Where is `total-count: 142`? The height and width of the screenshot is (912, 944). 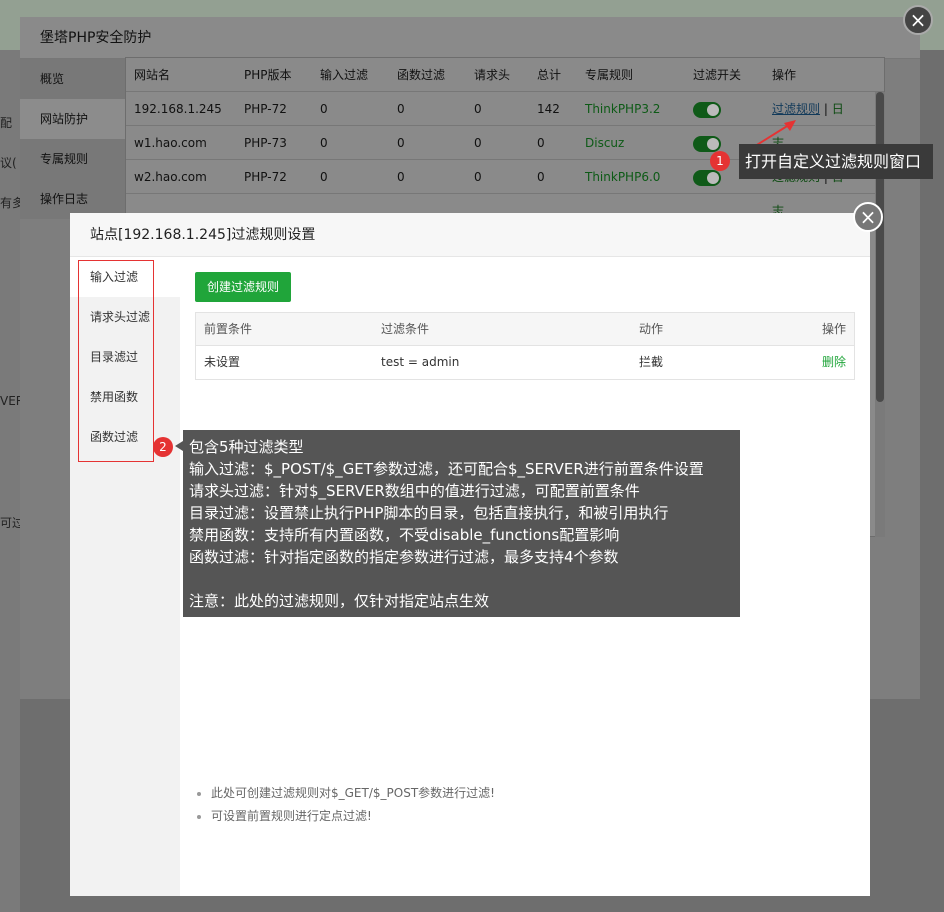
total-count: 142 is located at coordinates (548, 109).